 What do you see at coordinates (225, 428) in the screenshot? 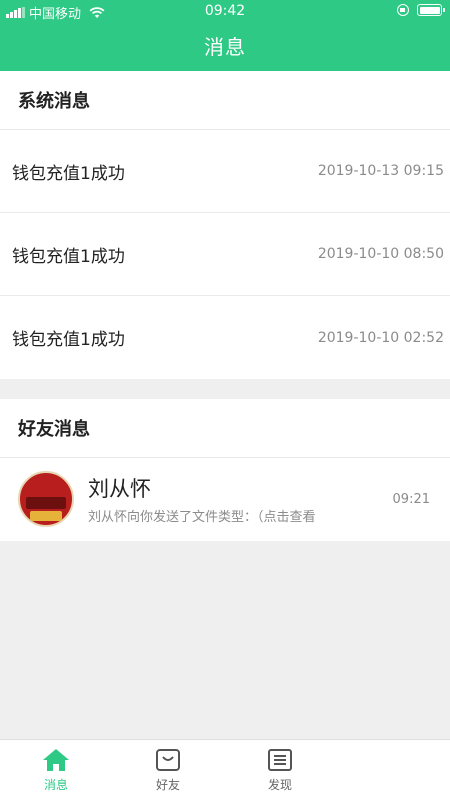
I see `friend-section-title: 好友消息` at bounding box center [225, 428].